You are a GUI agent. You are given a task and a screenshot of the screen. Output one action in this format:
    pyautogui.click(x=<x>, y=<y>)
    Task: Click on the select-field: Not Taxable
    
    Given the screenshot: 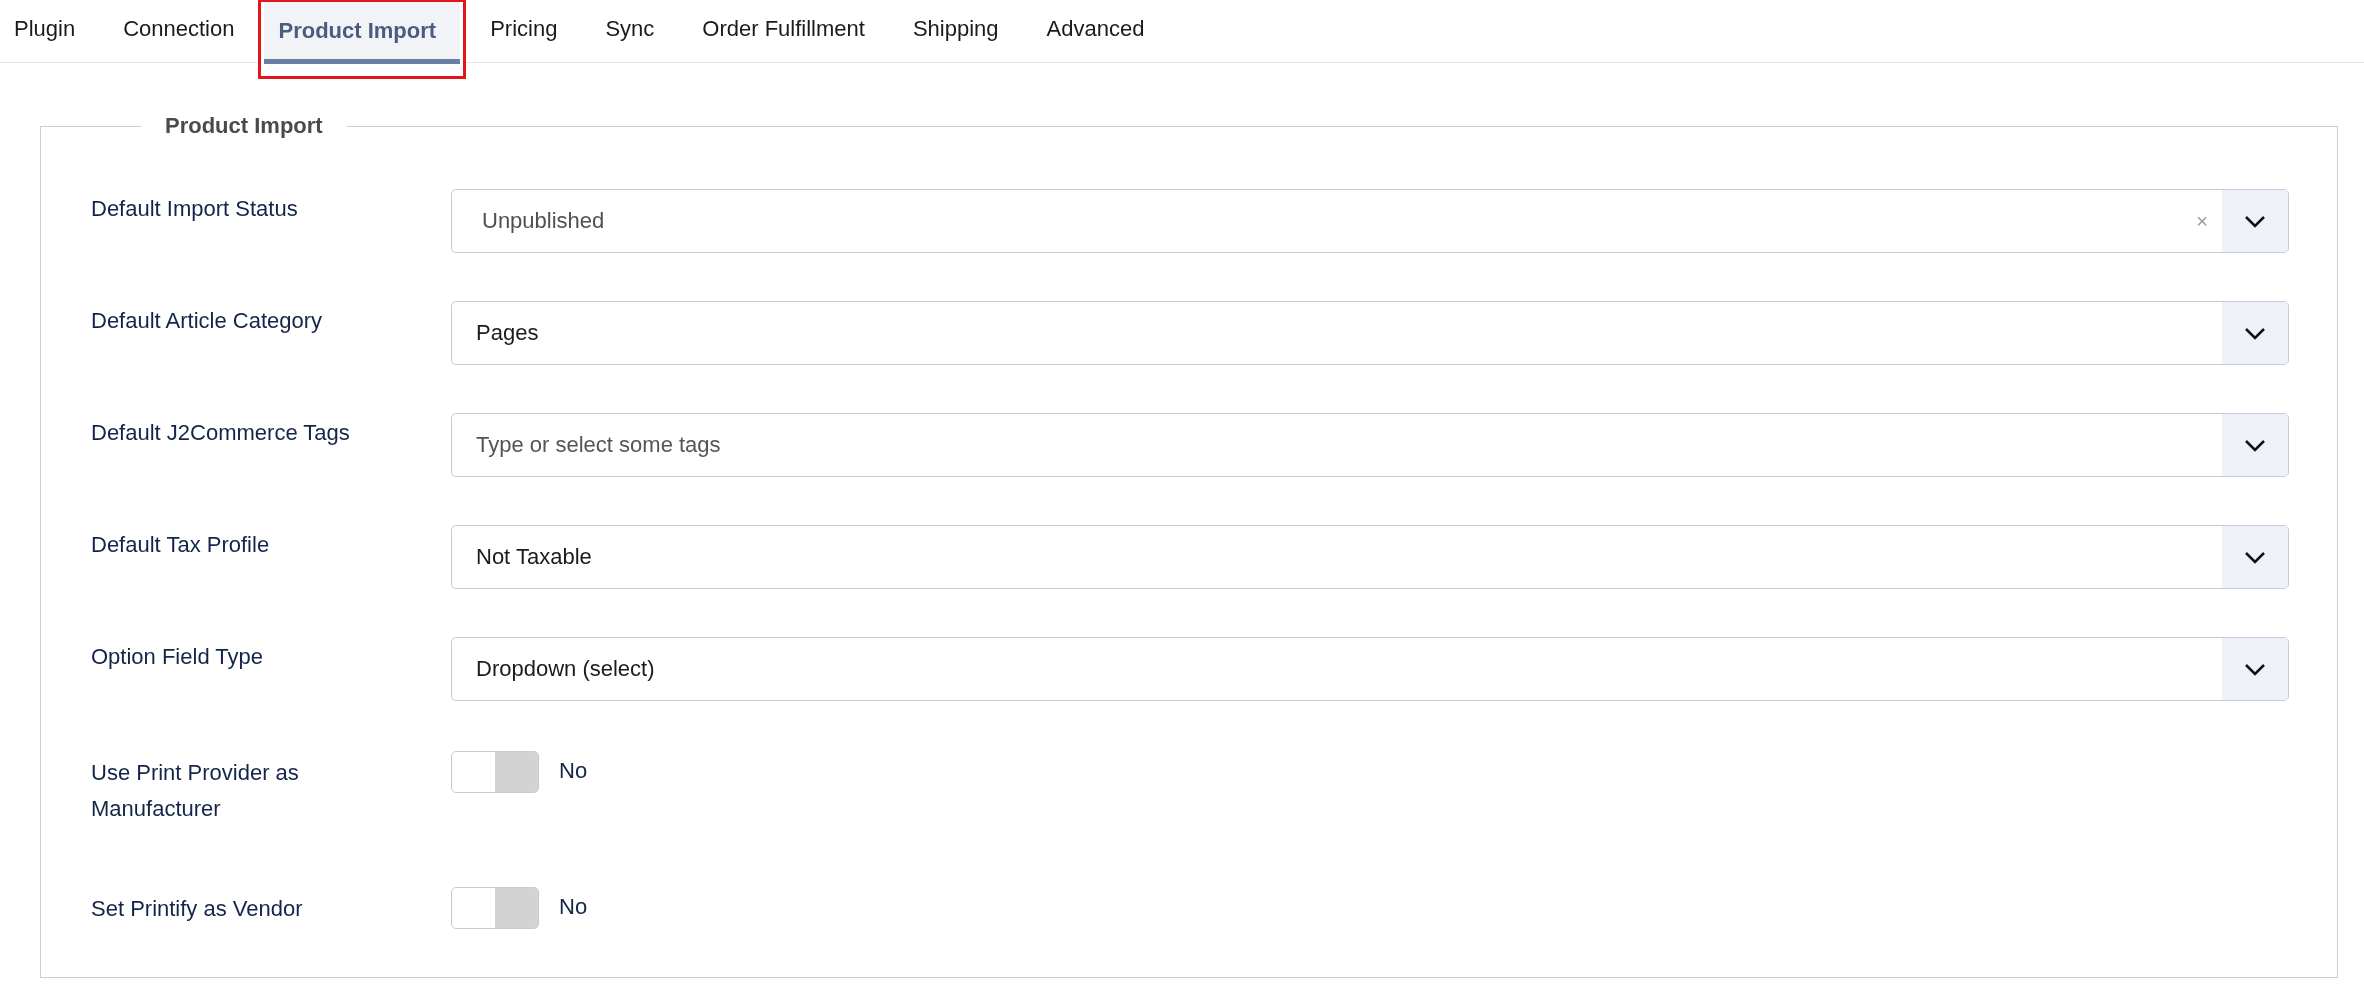 What is the action you would take?
    pyautogui.click(x=1370, y=557)
    